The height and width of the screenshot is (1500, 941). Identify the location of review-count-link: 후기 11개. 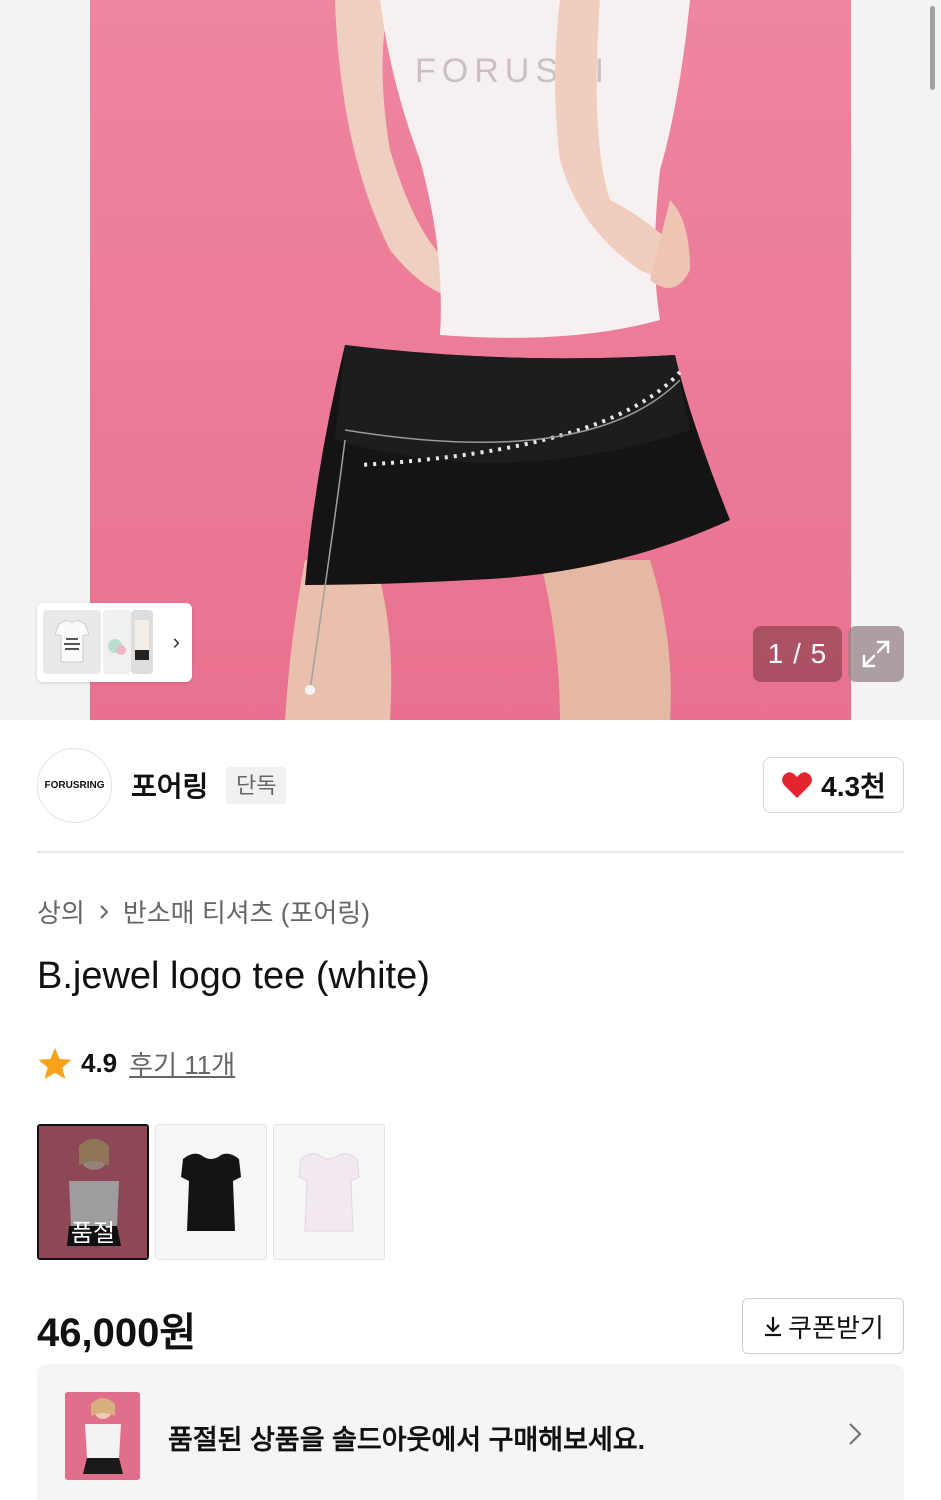
(182, 1063).